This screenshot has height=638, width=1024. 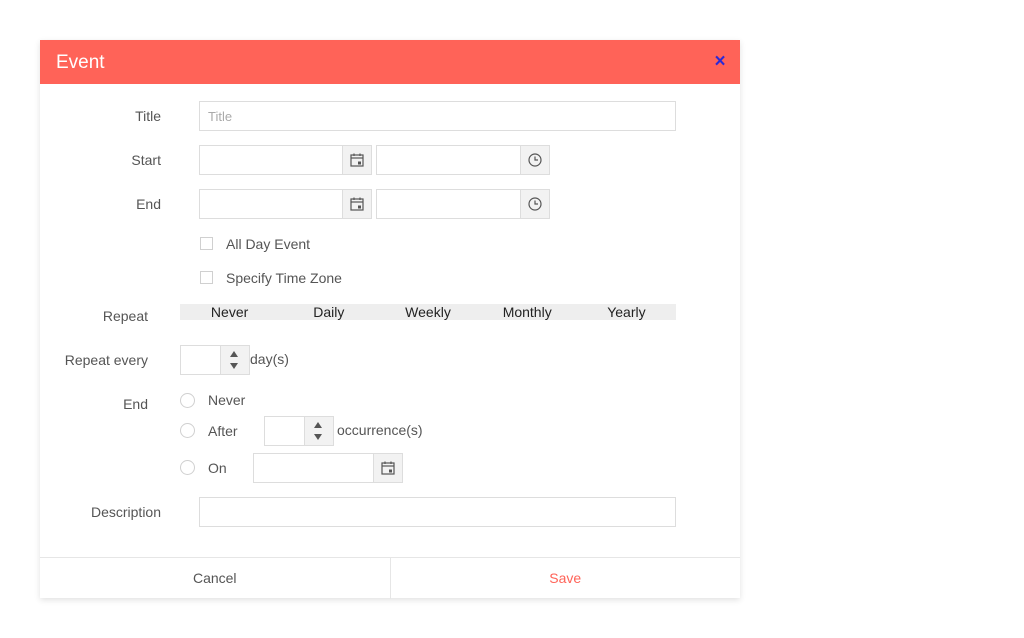 I want to click on repeat-yearly-button: Yearly, so click(x=626, y=312).